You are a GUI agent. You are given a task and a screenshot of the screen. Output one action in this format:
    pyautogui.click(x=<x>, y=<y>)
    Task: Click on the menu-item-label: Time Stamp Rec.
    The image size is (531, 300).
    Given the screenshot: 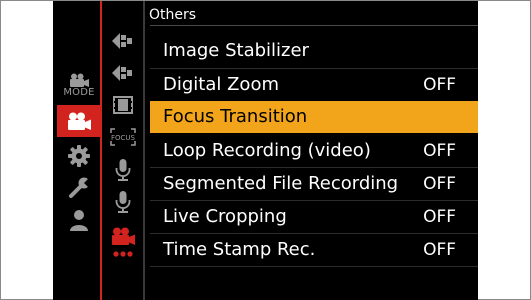 What is the action you would take?
    pyautogui.click(x=239, y=249)
    